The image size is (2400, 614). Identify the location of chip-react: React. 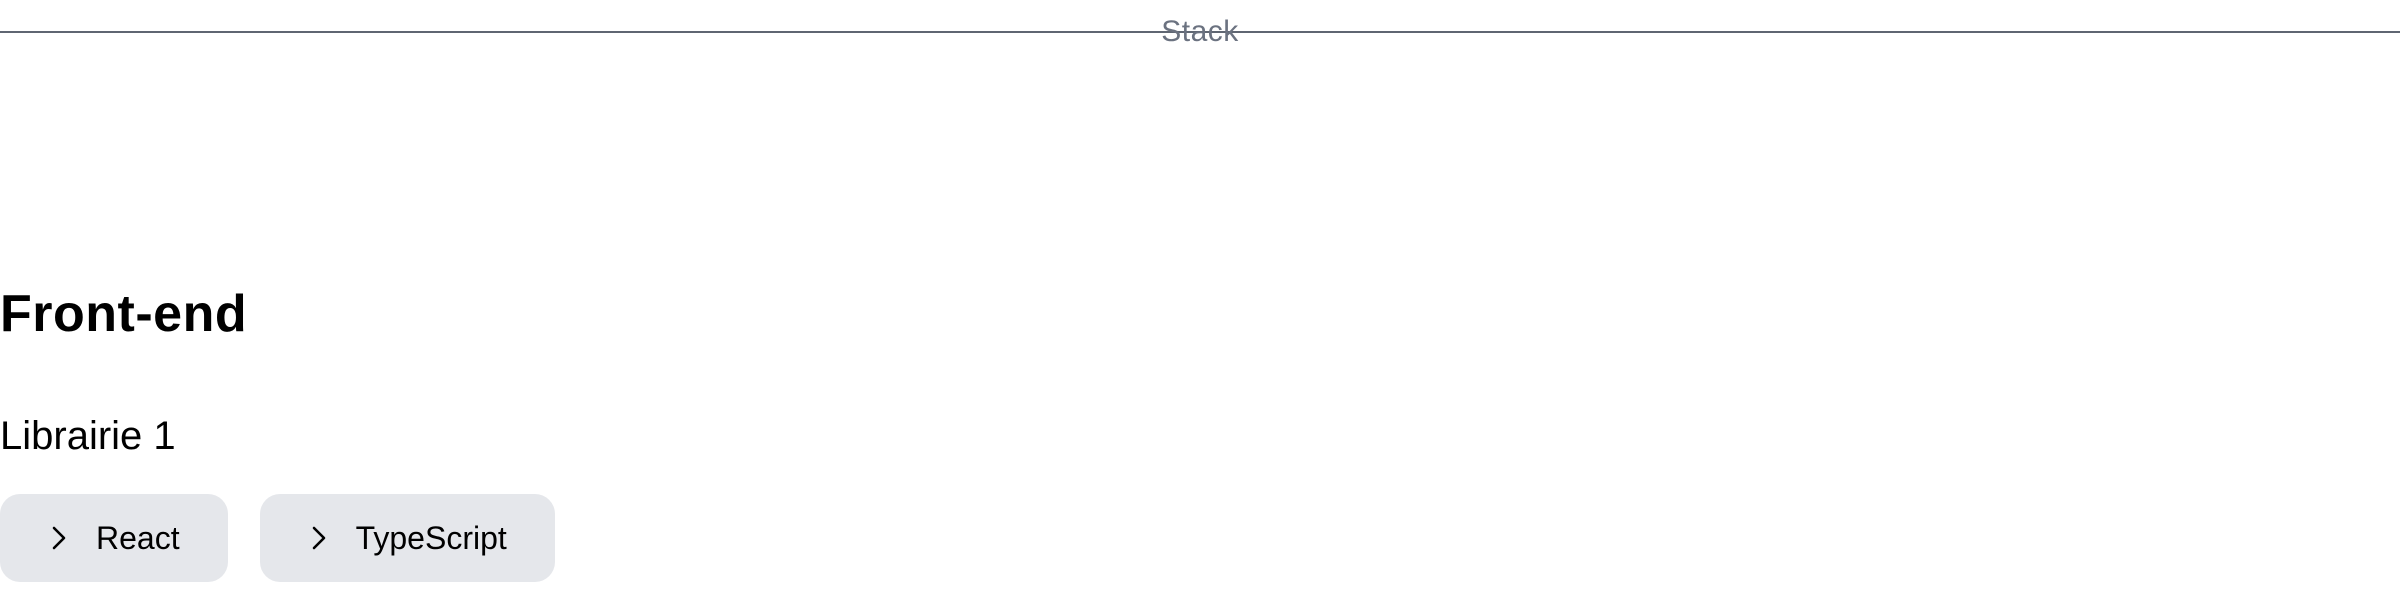
(114, 538).